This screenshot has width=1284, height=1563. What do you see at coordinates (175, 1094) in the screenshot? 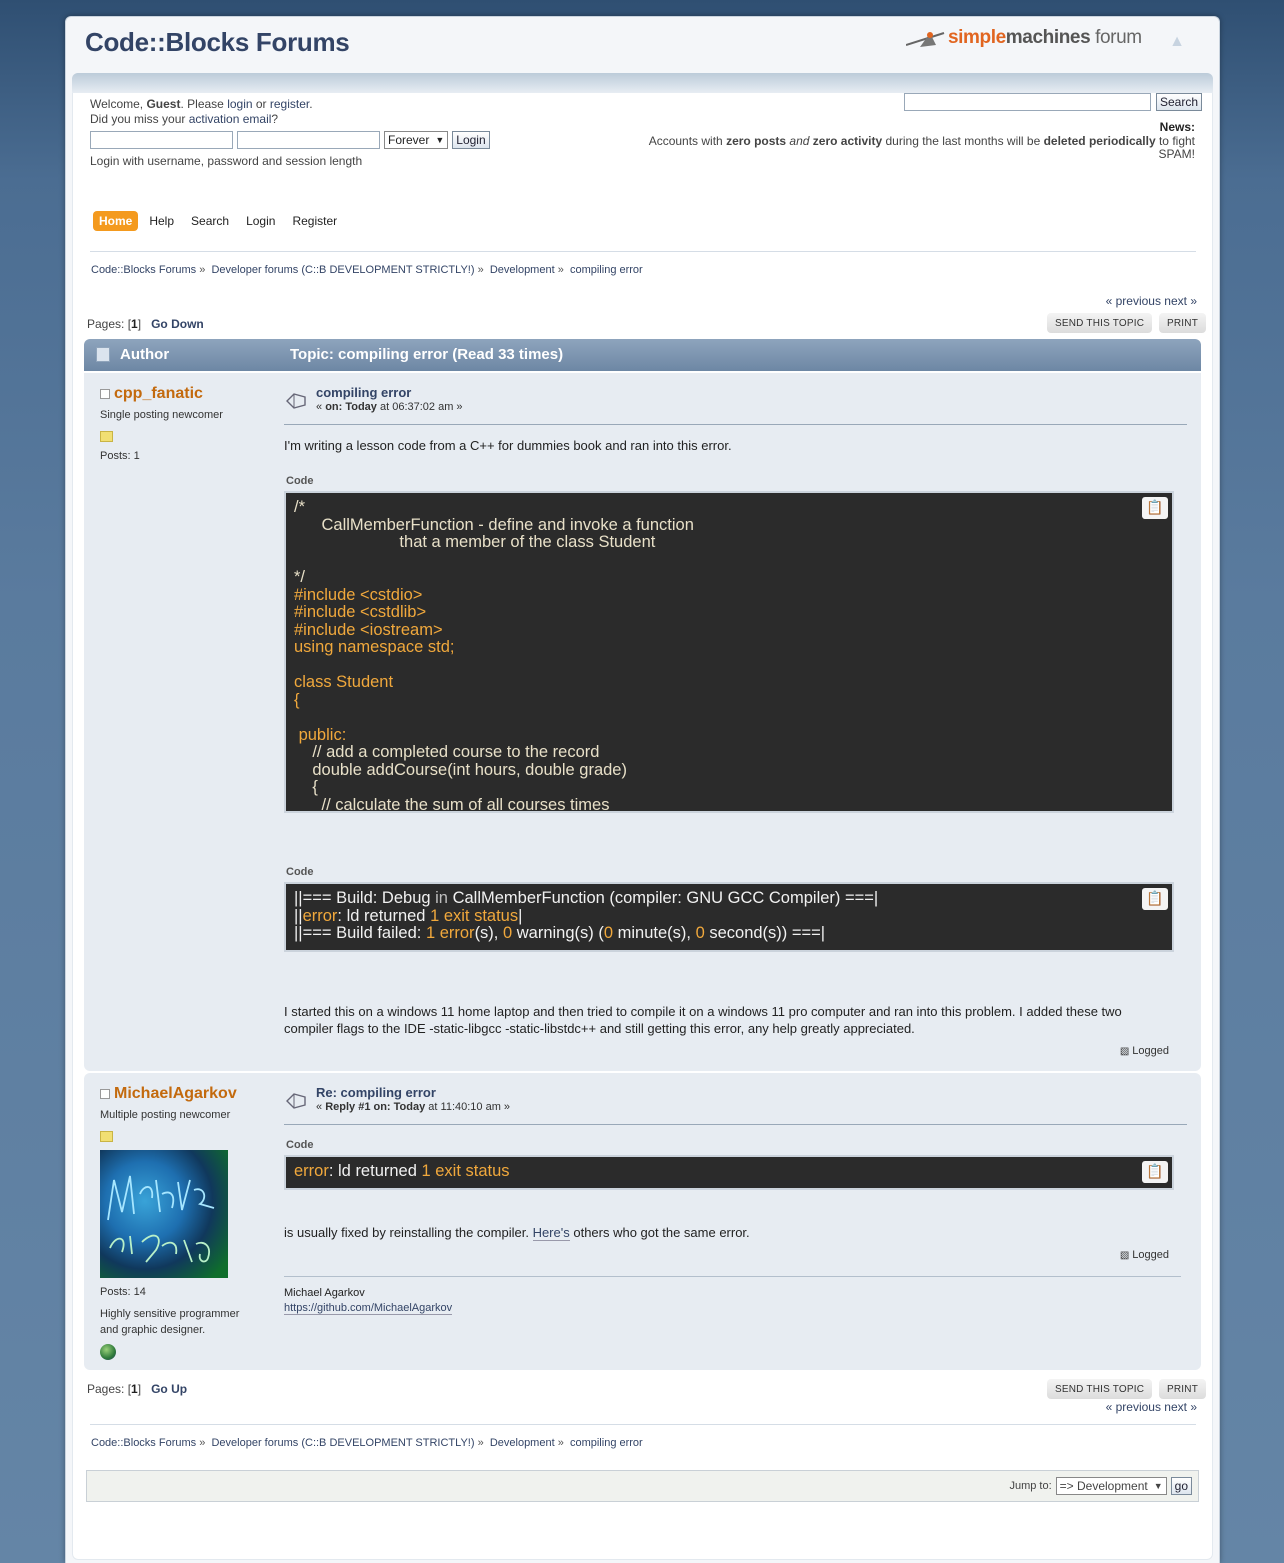
I see `poster-name: MichaelAgarkov` at bounding box center [175, 1094].